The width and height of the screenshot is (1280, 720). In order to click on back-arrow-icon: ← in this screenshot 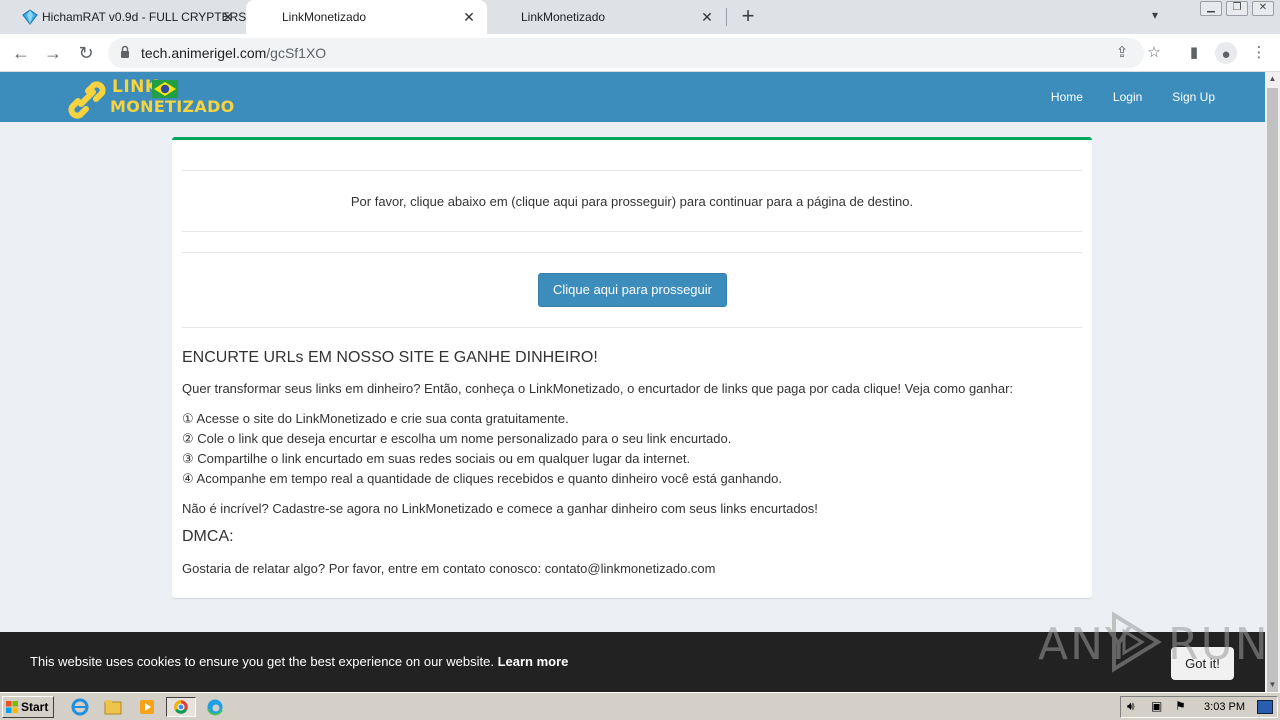, I will do `click(21, 53)`.